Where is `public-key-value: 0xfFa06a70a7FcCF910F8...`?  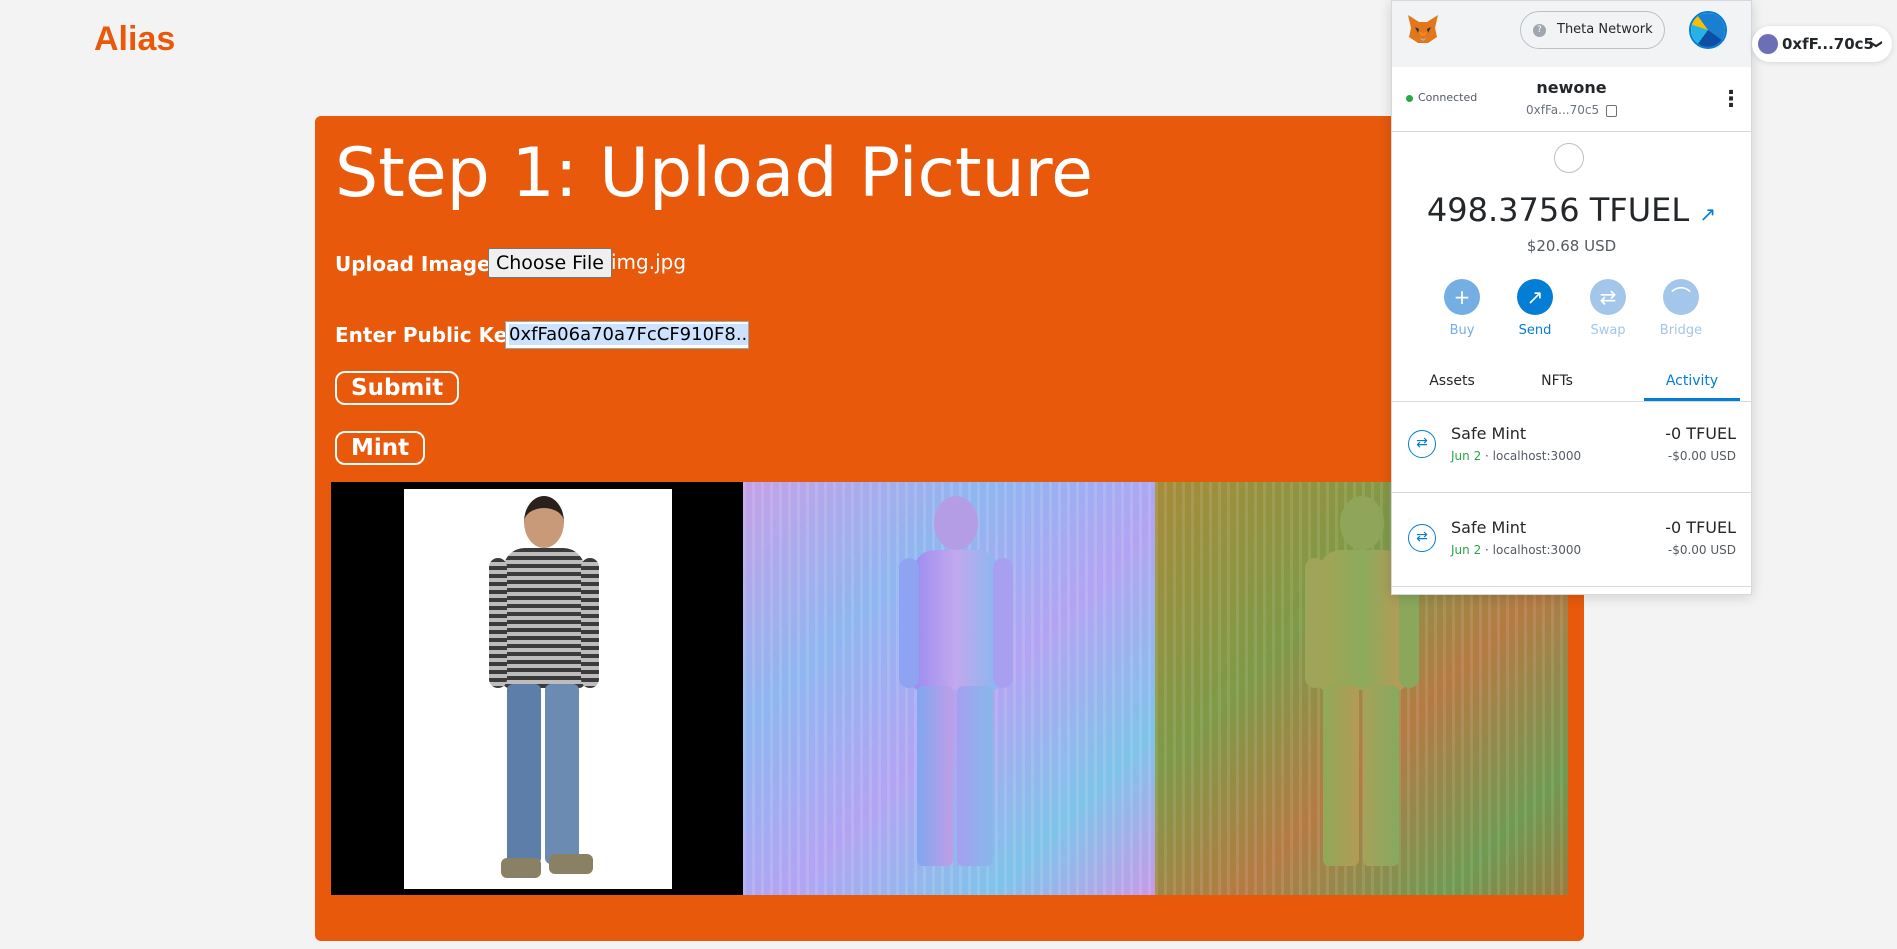
public-key-value: 0xfFa06a70a7FcCF910F8... is located at coordinates (628, 334).